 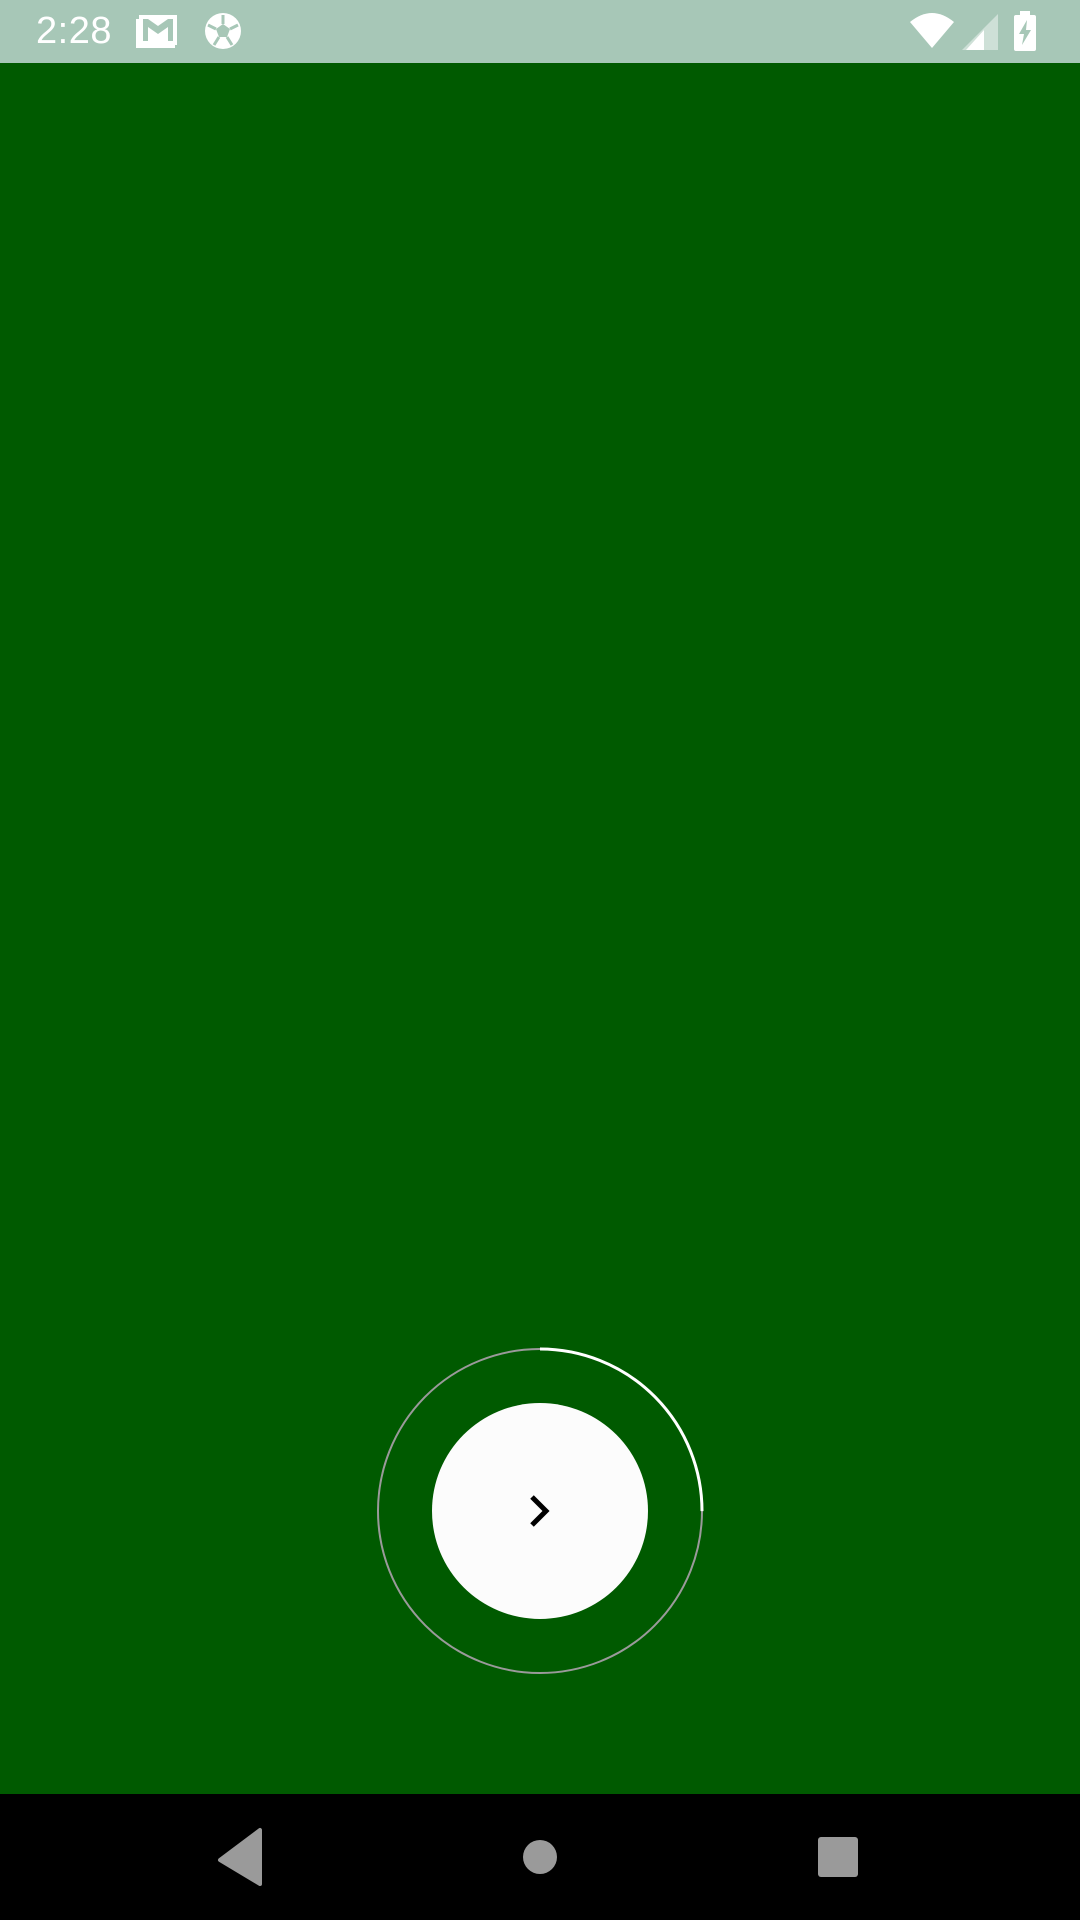 I want to click on navigation-bar, so click(x=540, y=1857).